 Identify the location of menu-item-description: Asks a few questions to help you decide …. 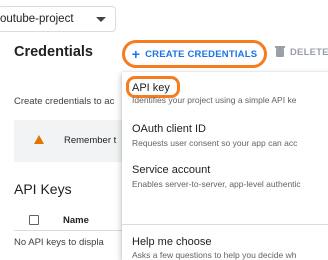
(214, 255).